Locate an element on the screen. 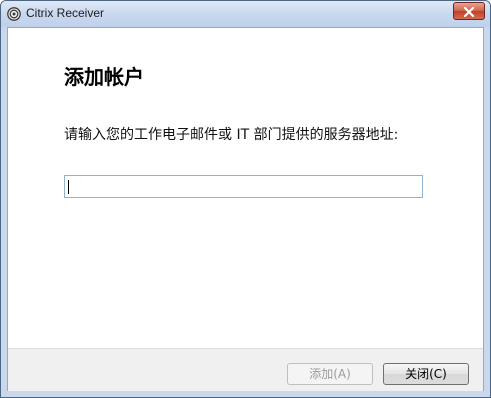 The image size is (491, 398). citrix-receiver-icon is located at coordinates (14, 13).